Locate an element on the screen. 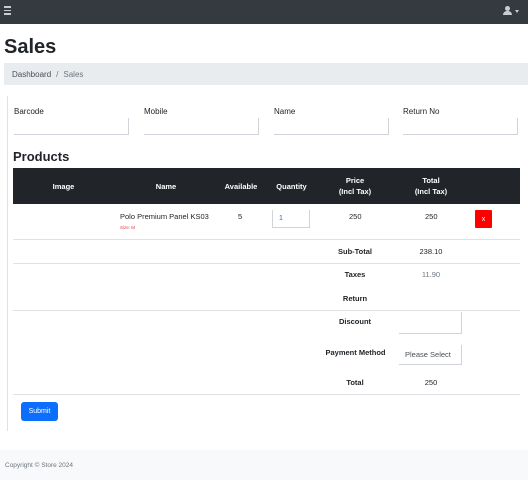 This screenshot has height=480, width=528. return-no-label: Return No is located at coordinates (421, 111).